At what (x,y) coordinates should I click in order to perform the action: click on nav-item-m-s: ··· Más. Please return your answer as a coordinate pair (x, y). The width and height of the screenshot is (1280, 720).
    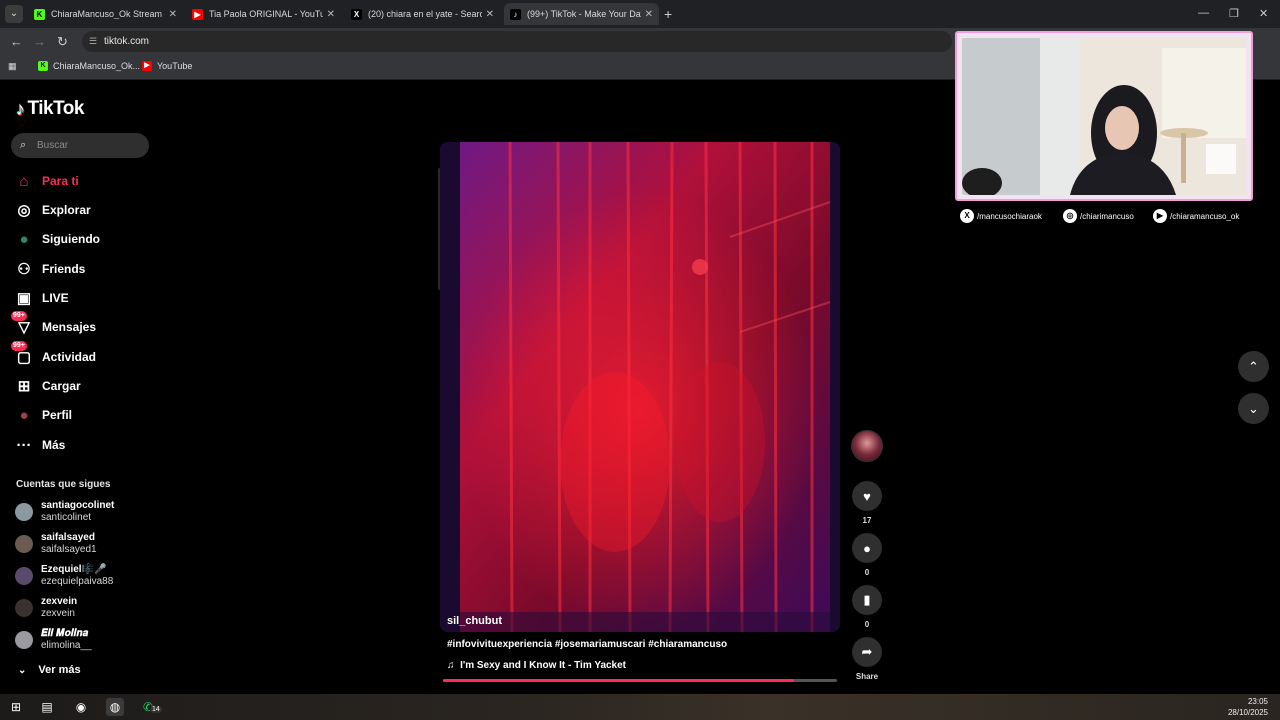
    Looking at the image, I should click on (40, 445).